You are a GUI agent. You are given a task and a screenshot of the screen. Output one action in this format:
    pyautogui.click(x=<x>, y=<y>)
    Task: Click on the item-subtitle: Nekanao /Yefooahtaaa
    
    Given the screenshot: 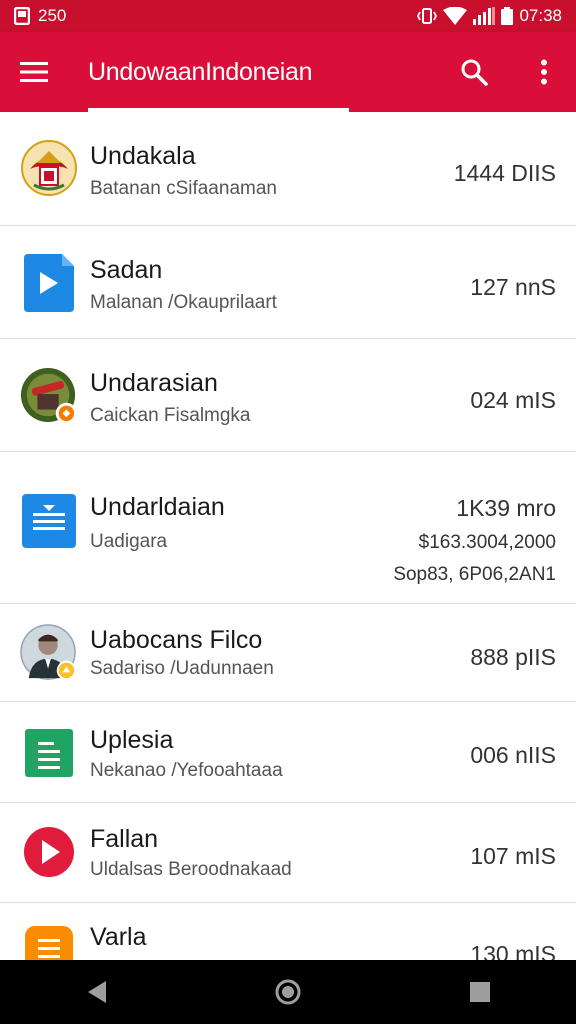 What is the action you would take?
    pyautogui.click(x=186, y=770)
    